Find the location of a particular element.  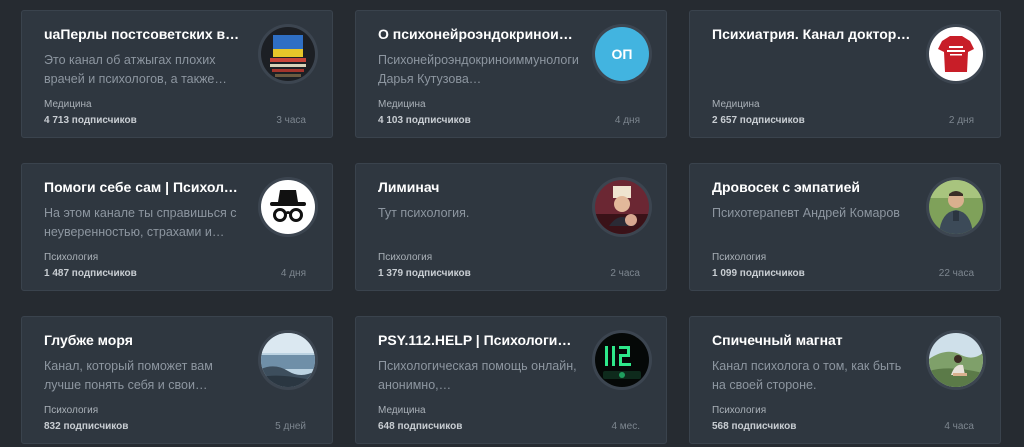

subscriber-count: 1 487 подписчиков is located at coordinates (90, 273).